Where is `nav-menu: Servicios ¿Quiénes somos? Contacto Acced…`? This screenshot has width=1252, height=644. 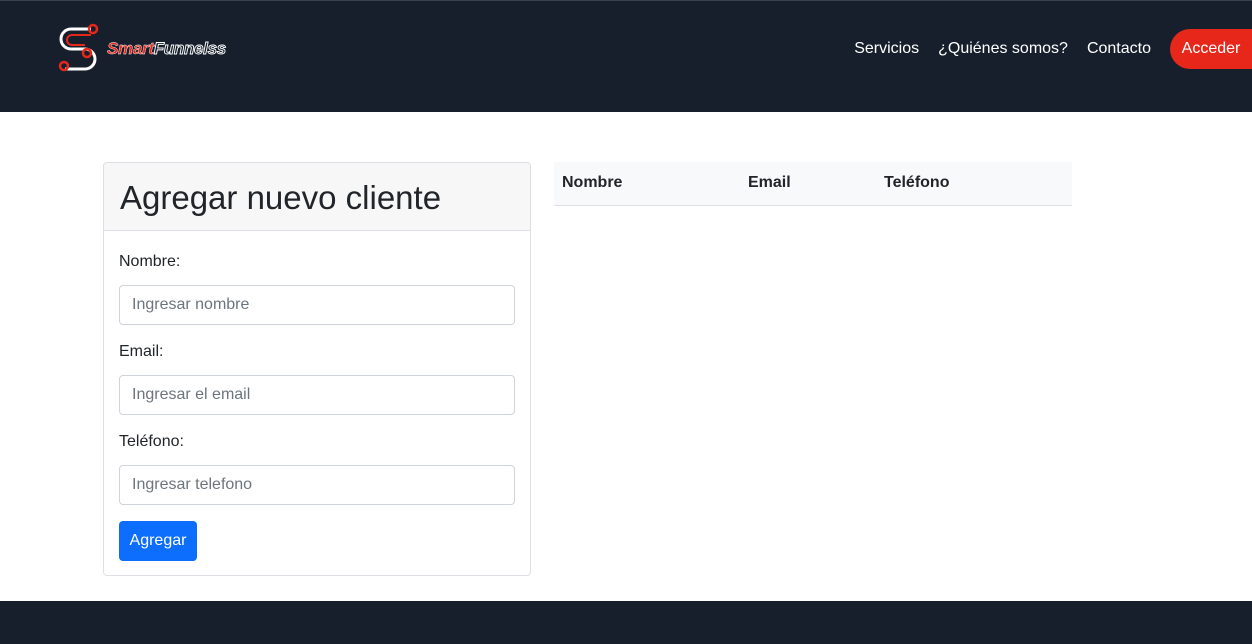 nav-menu: Servicios ¿Quiénes somos? Contacto Acced… is located at coordinates (1053, 49).